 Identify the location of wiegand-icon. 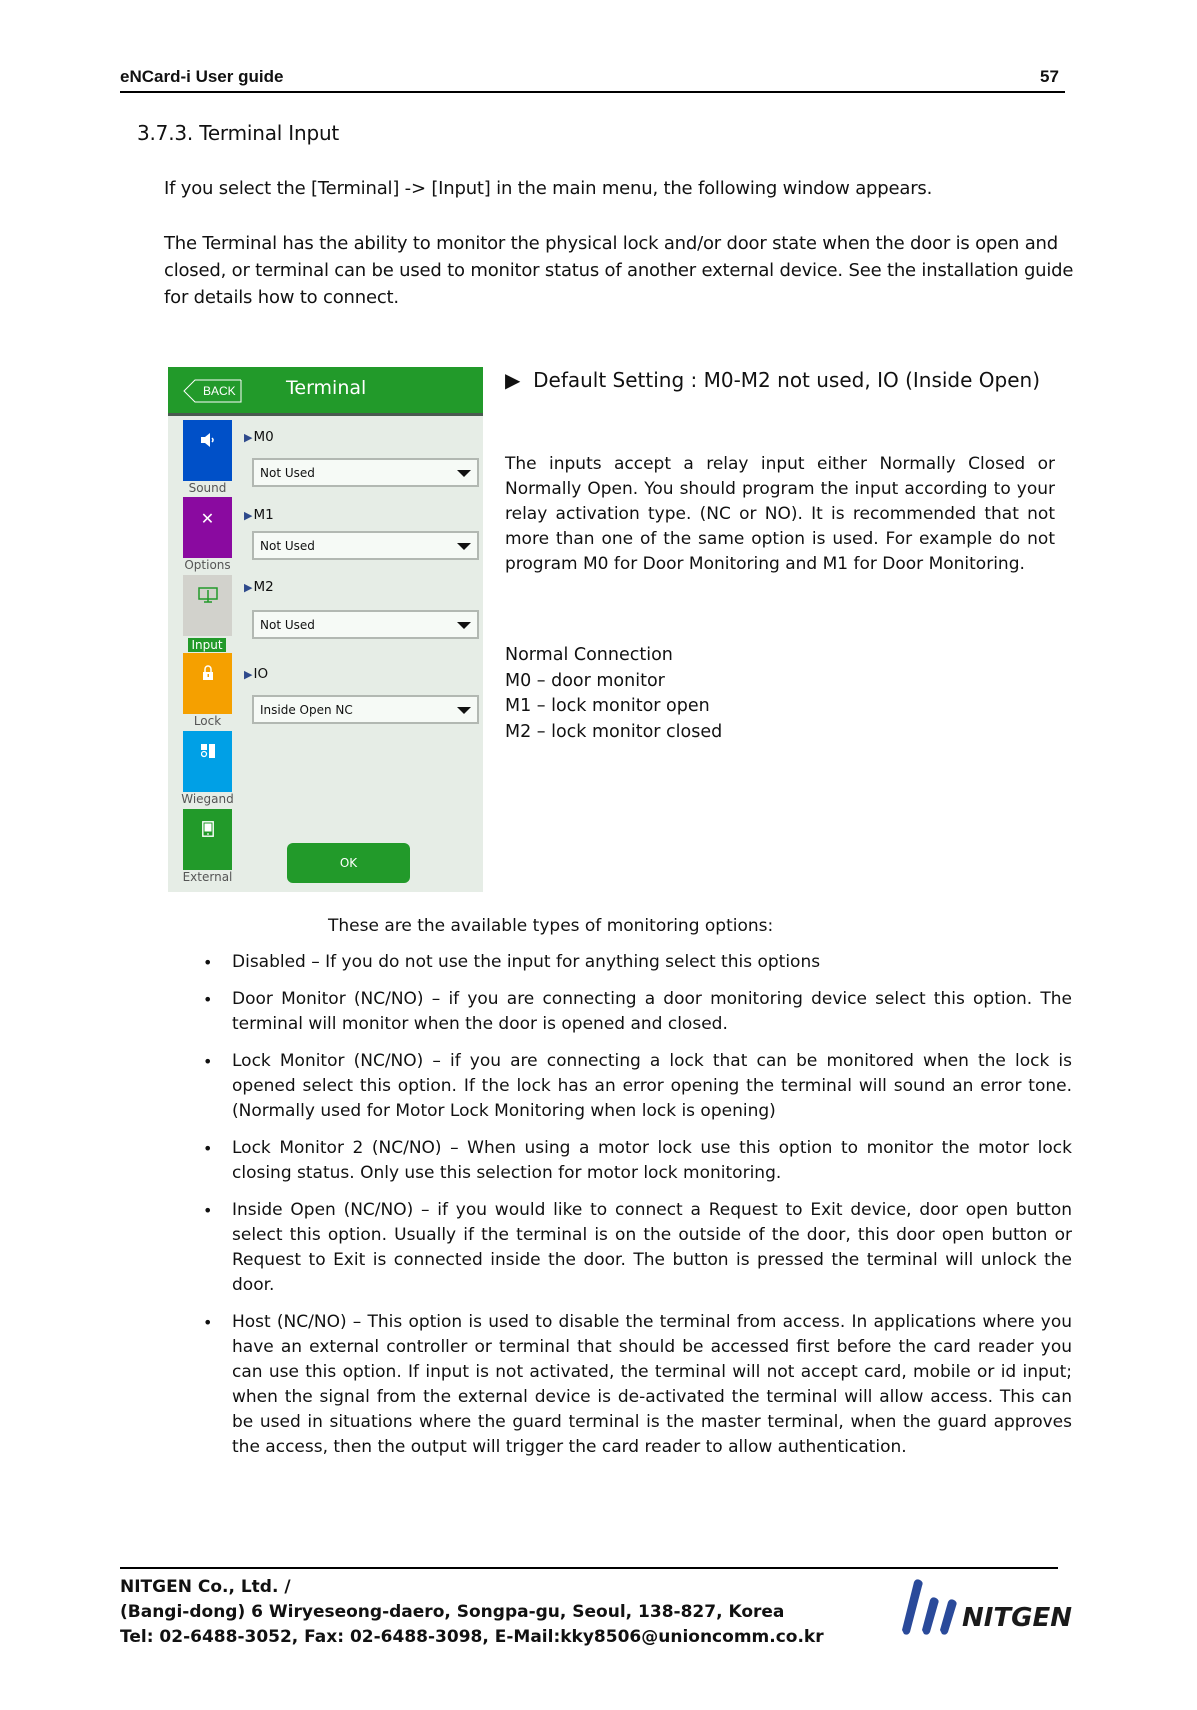
(207, 752).